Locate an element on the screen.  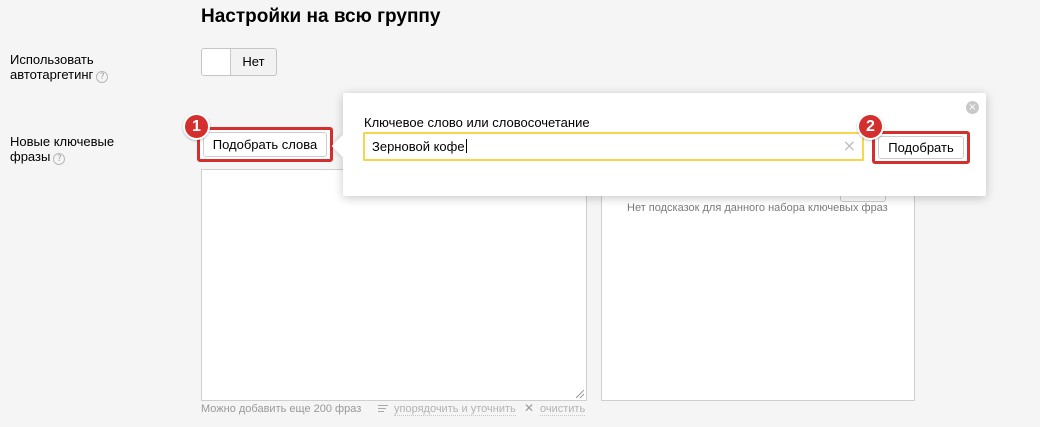
toggle-value: Нет is located at coordinates (253, 61).